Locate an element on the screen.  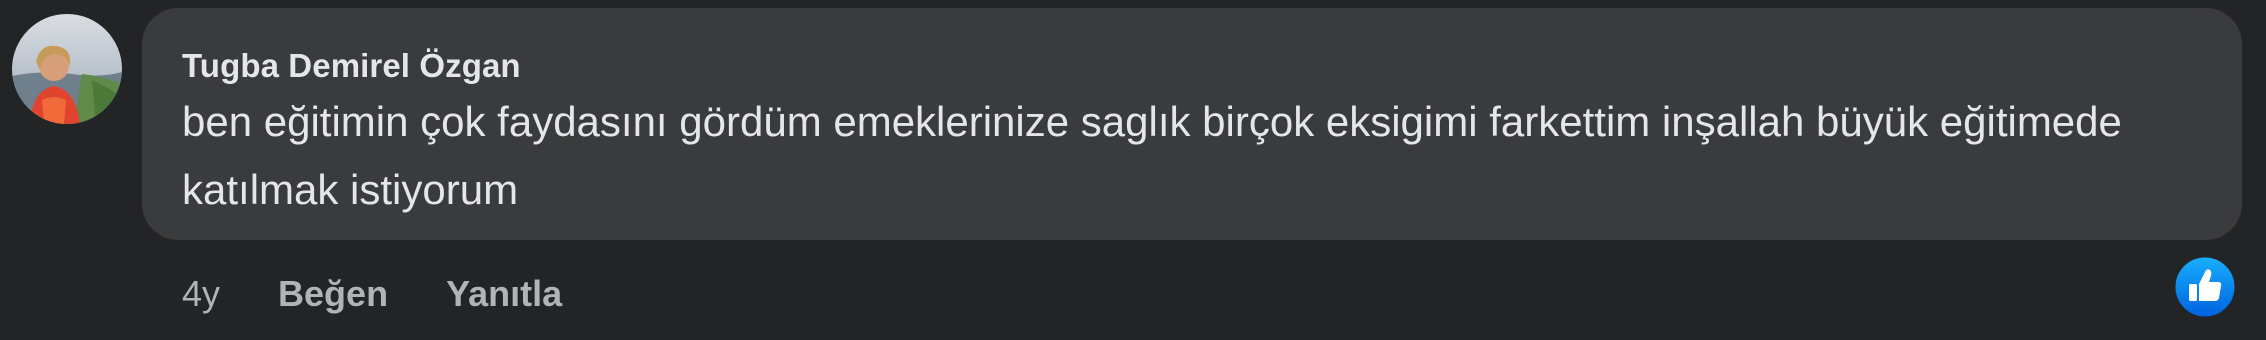
avatar is located at coordinates (67, 69).